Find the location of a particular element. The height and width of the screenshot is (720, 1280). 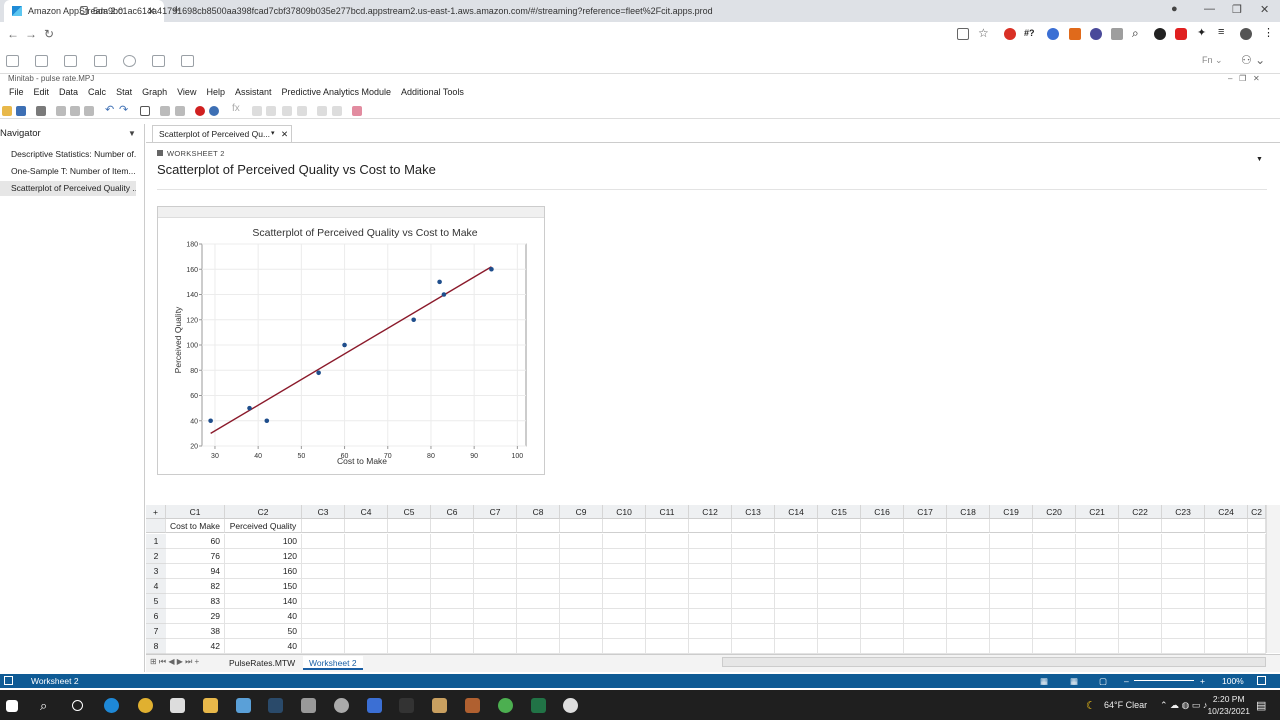

column-header: C11 is located at coordinates (667, 512).